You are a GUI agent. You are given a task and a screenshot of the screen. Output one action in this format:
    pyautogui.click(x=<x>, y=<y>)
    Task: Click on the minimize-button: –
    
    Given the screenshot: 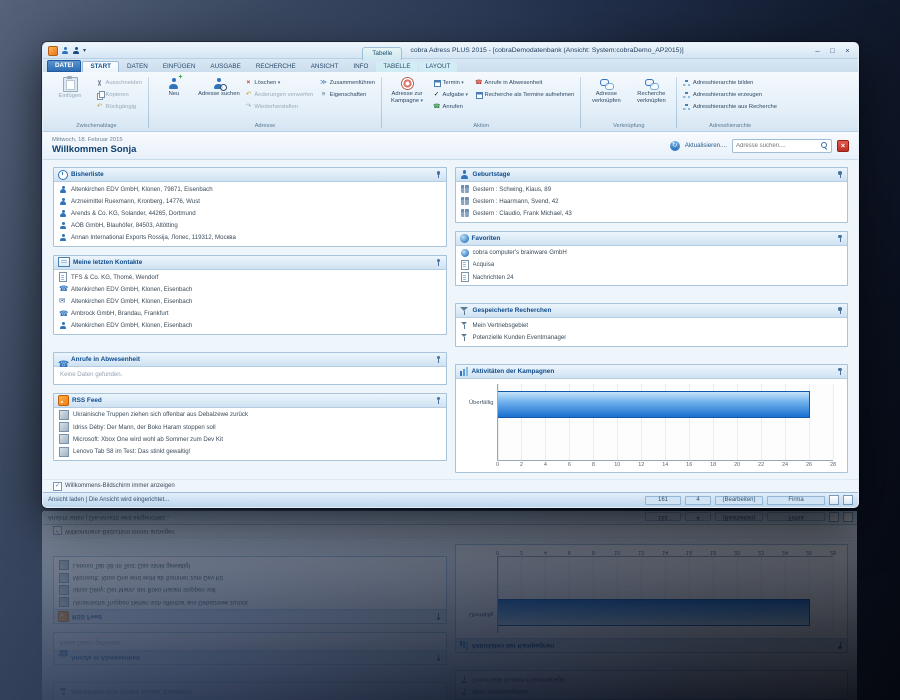 What is the action you would take?
    pyautogui.click(x=817, y=50)
    